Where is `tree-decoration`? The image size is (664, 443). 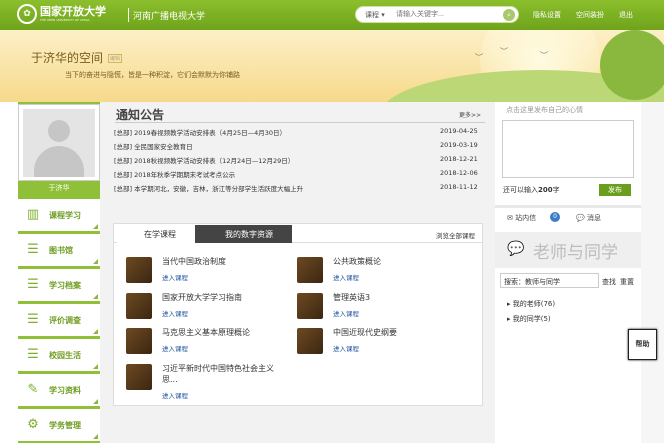 tree-decoration is located at coordinates (632, 65).